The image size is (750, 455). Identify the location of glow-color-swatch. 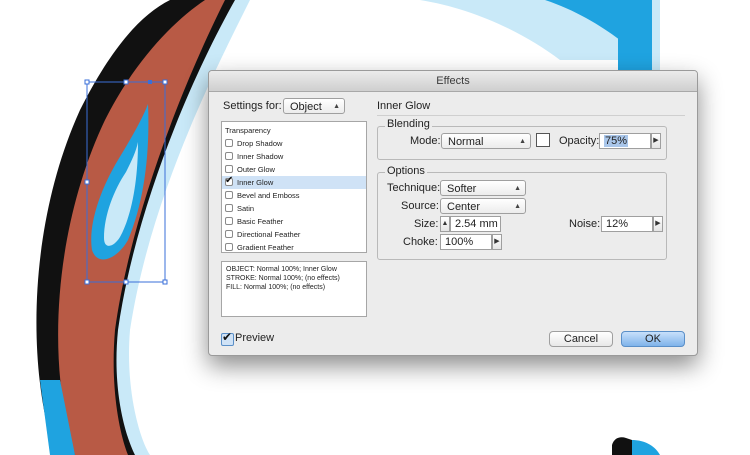
(543, 140).